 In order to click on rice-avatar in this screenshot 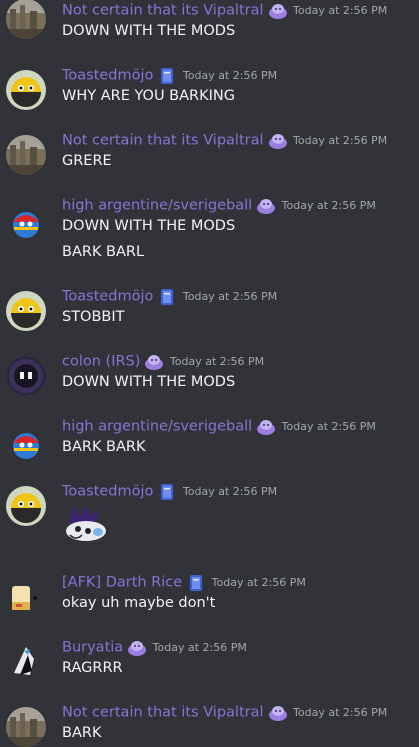, I will do `click(26, 596)`.